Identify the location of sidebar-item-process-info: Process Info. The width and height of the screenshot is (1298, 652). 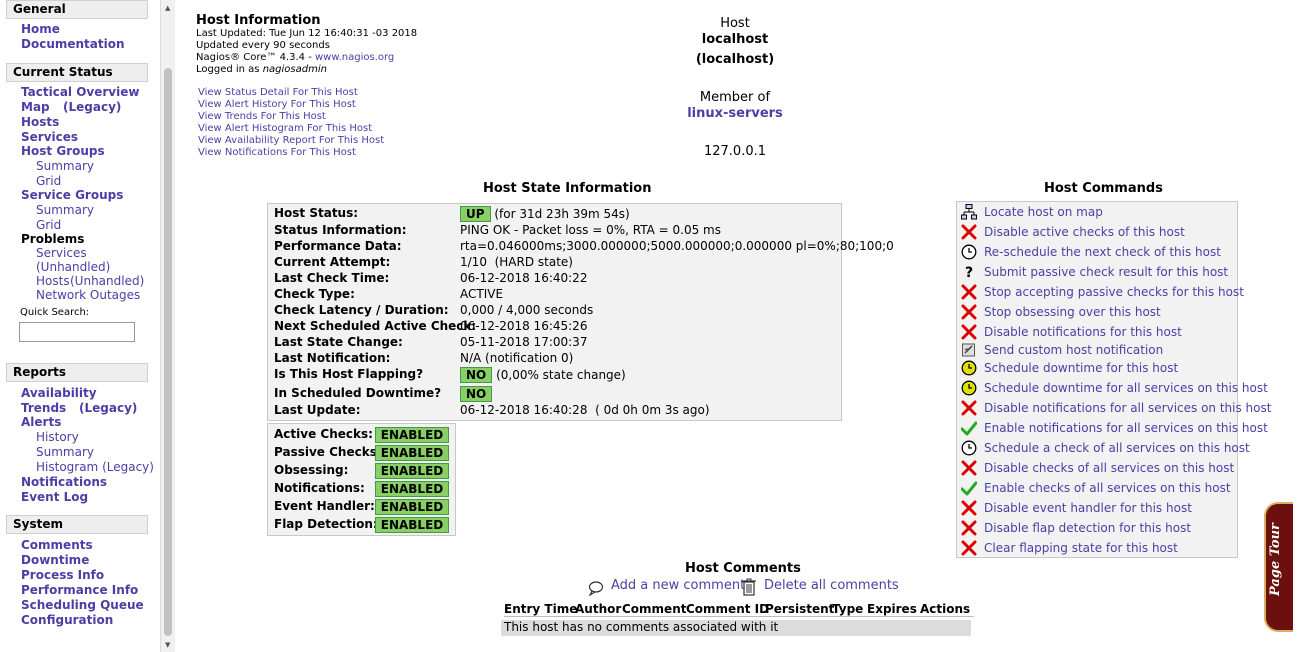
(62, 575).